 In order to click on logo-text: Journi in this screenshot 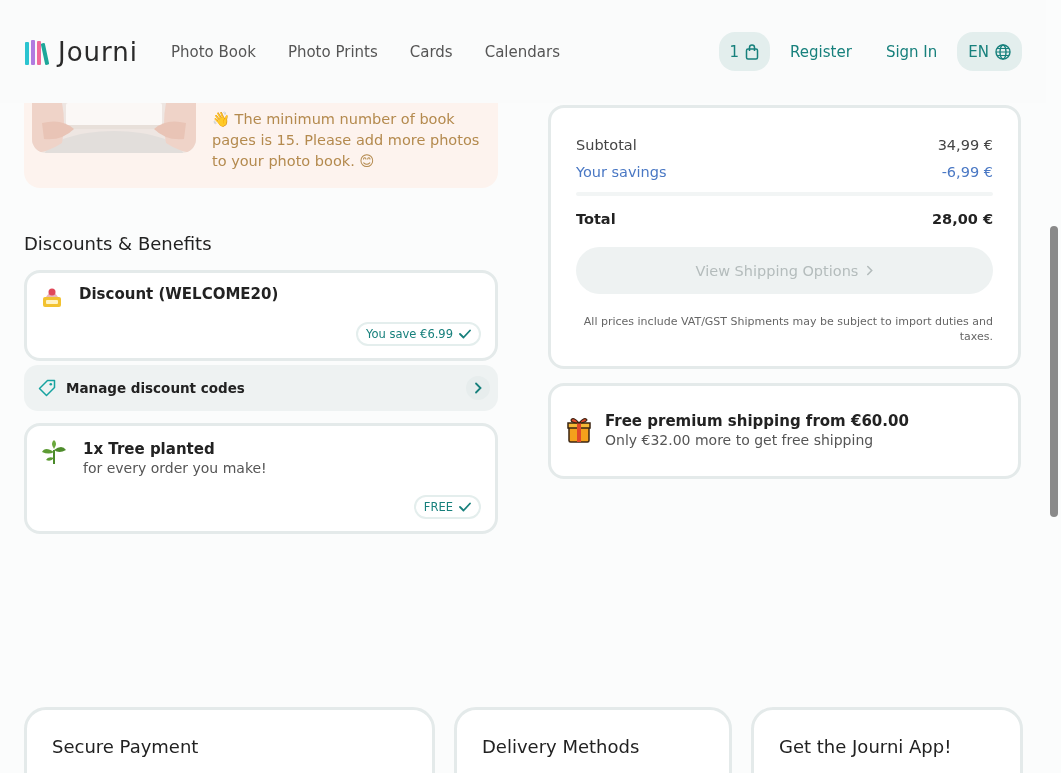, I will do `click(98, 51)`.